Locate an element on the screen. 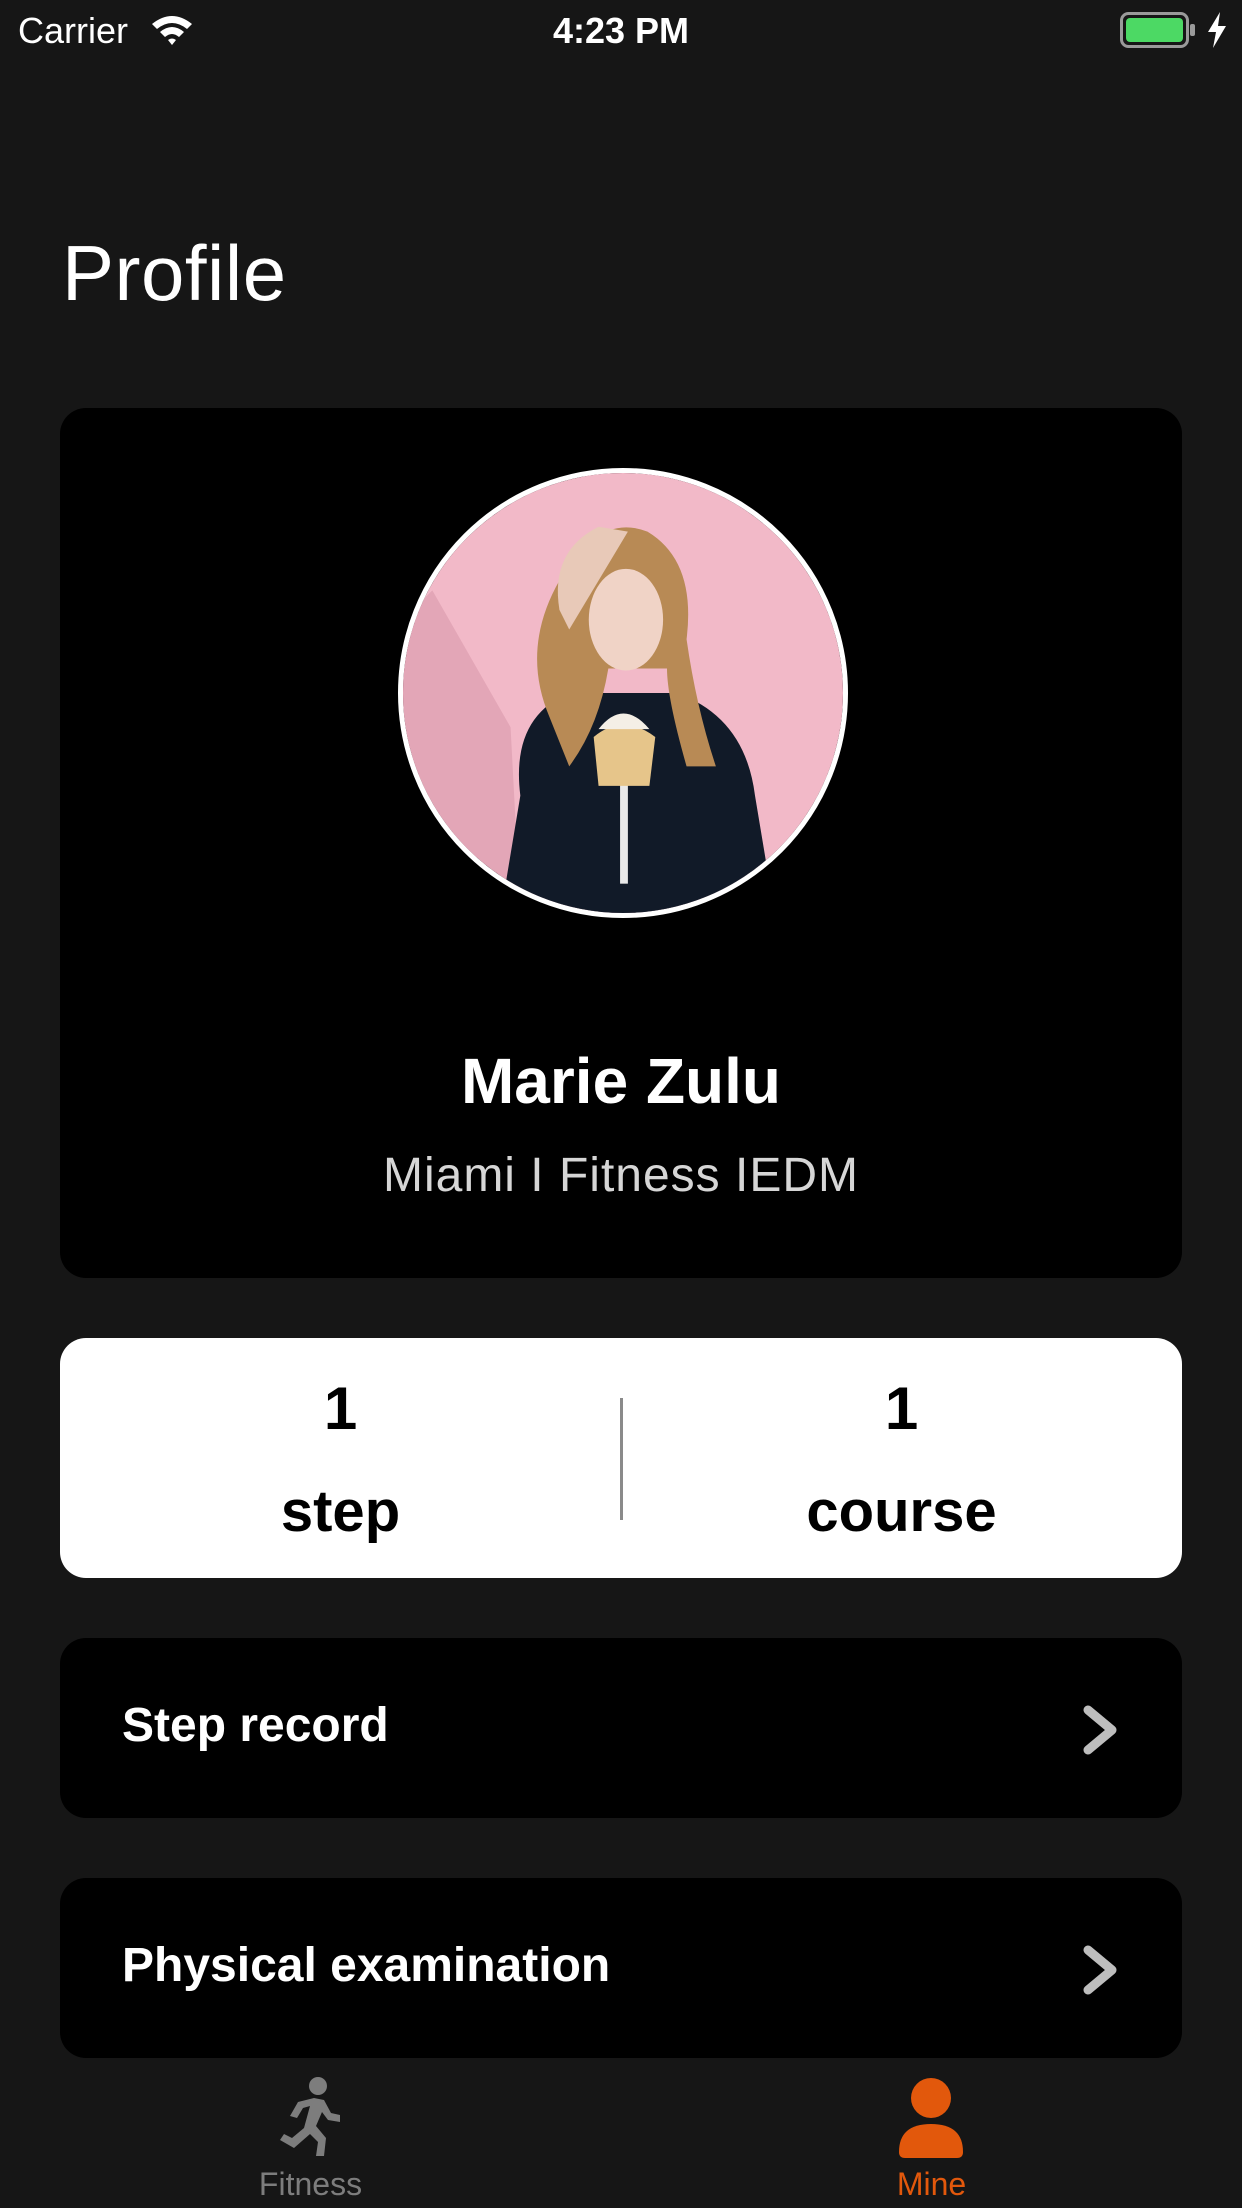 Image resolution: width=1242 pixels, height=2208 pixels. stat-label: course is located at coordinates (901, 1511).